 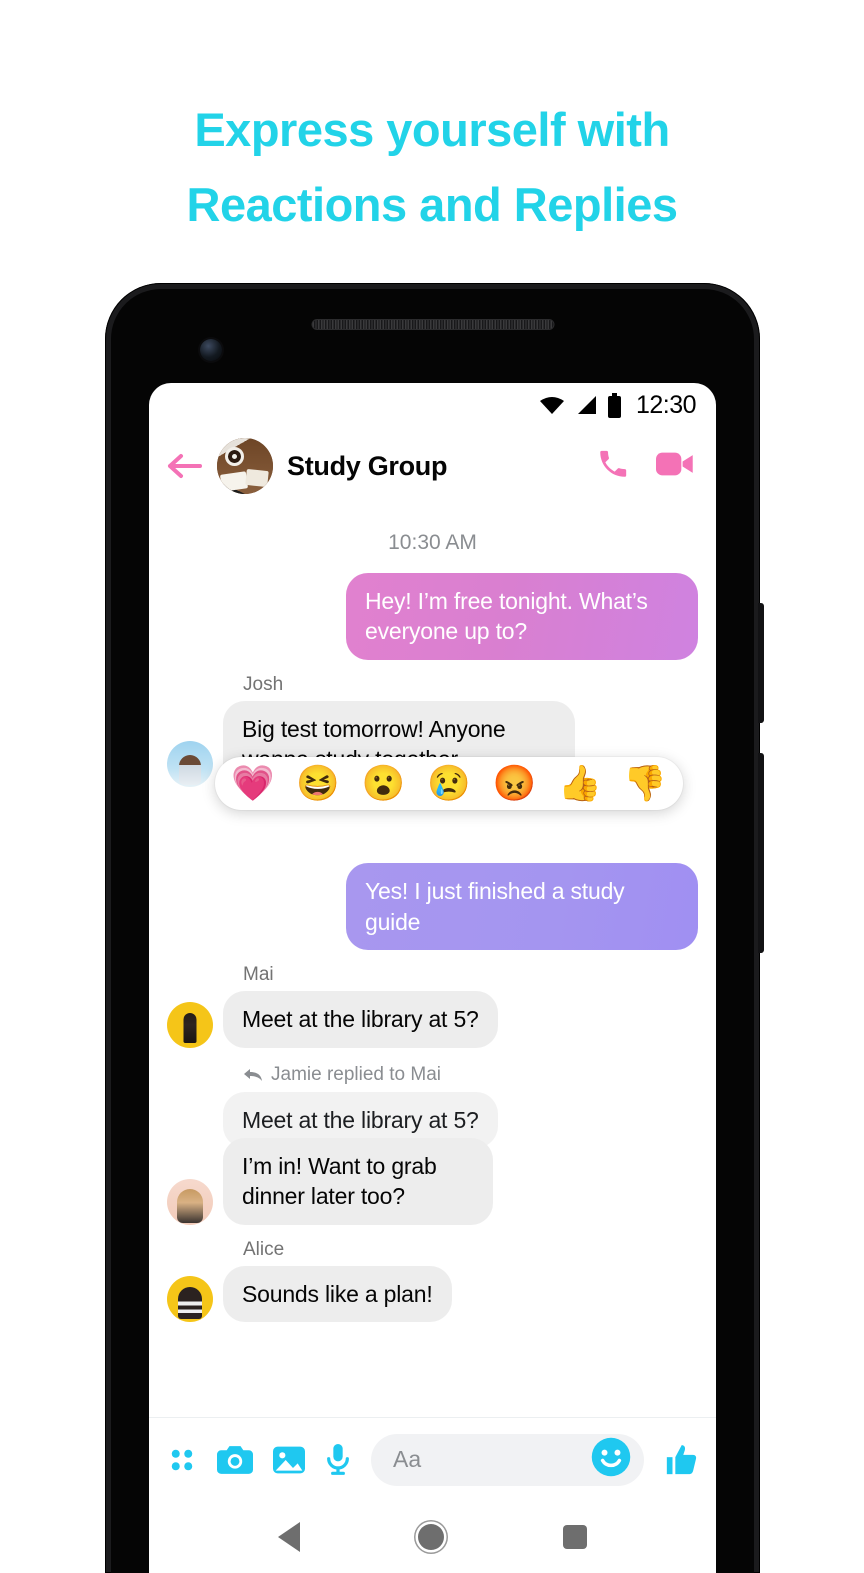 I want to click on haha-reaction: 😆, so click(x=318, y=783).